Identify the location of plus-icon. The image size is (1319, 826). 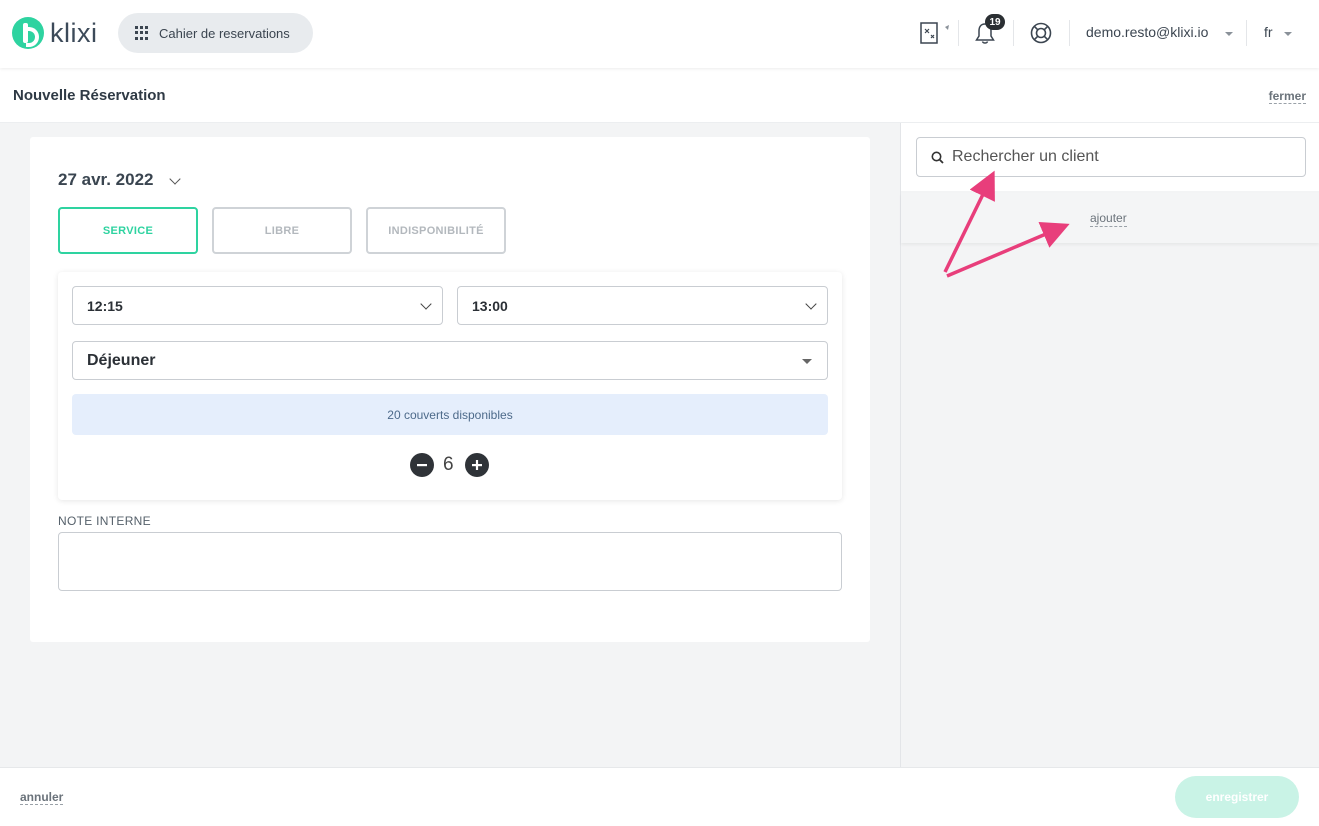
(477, 465).